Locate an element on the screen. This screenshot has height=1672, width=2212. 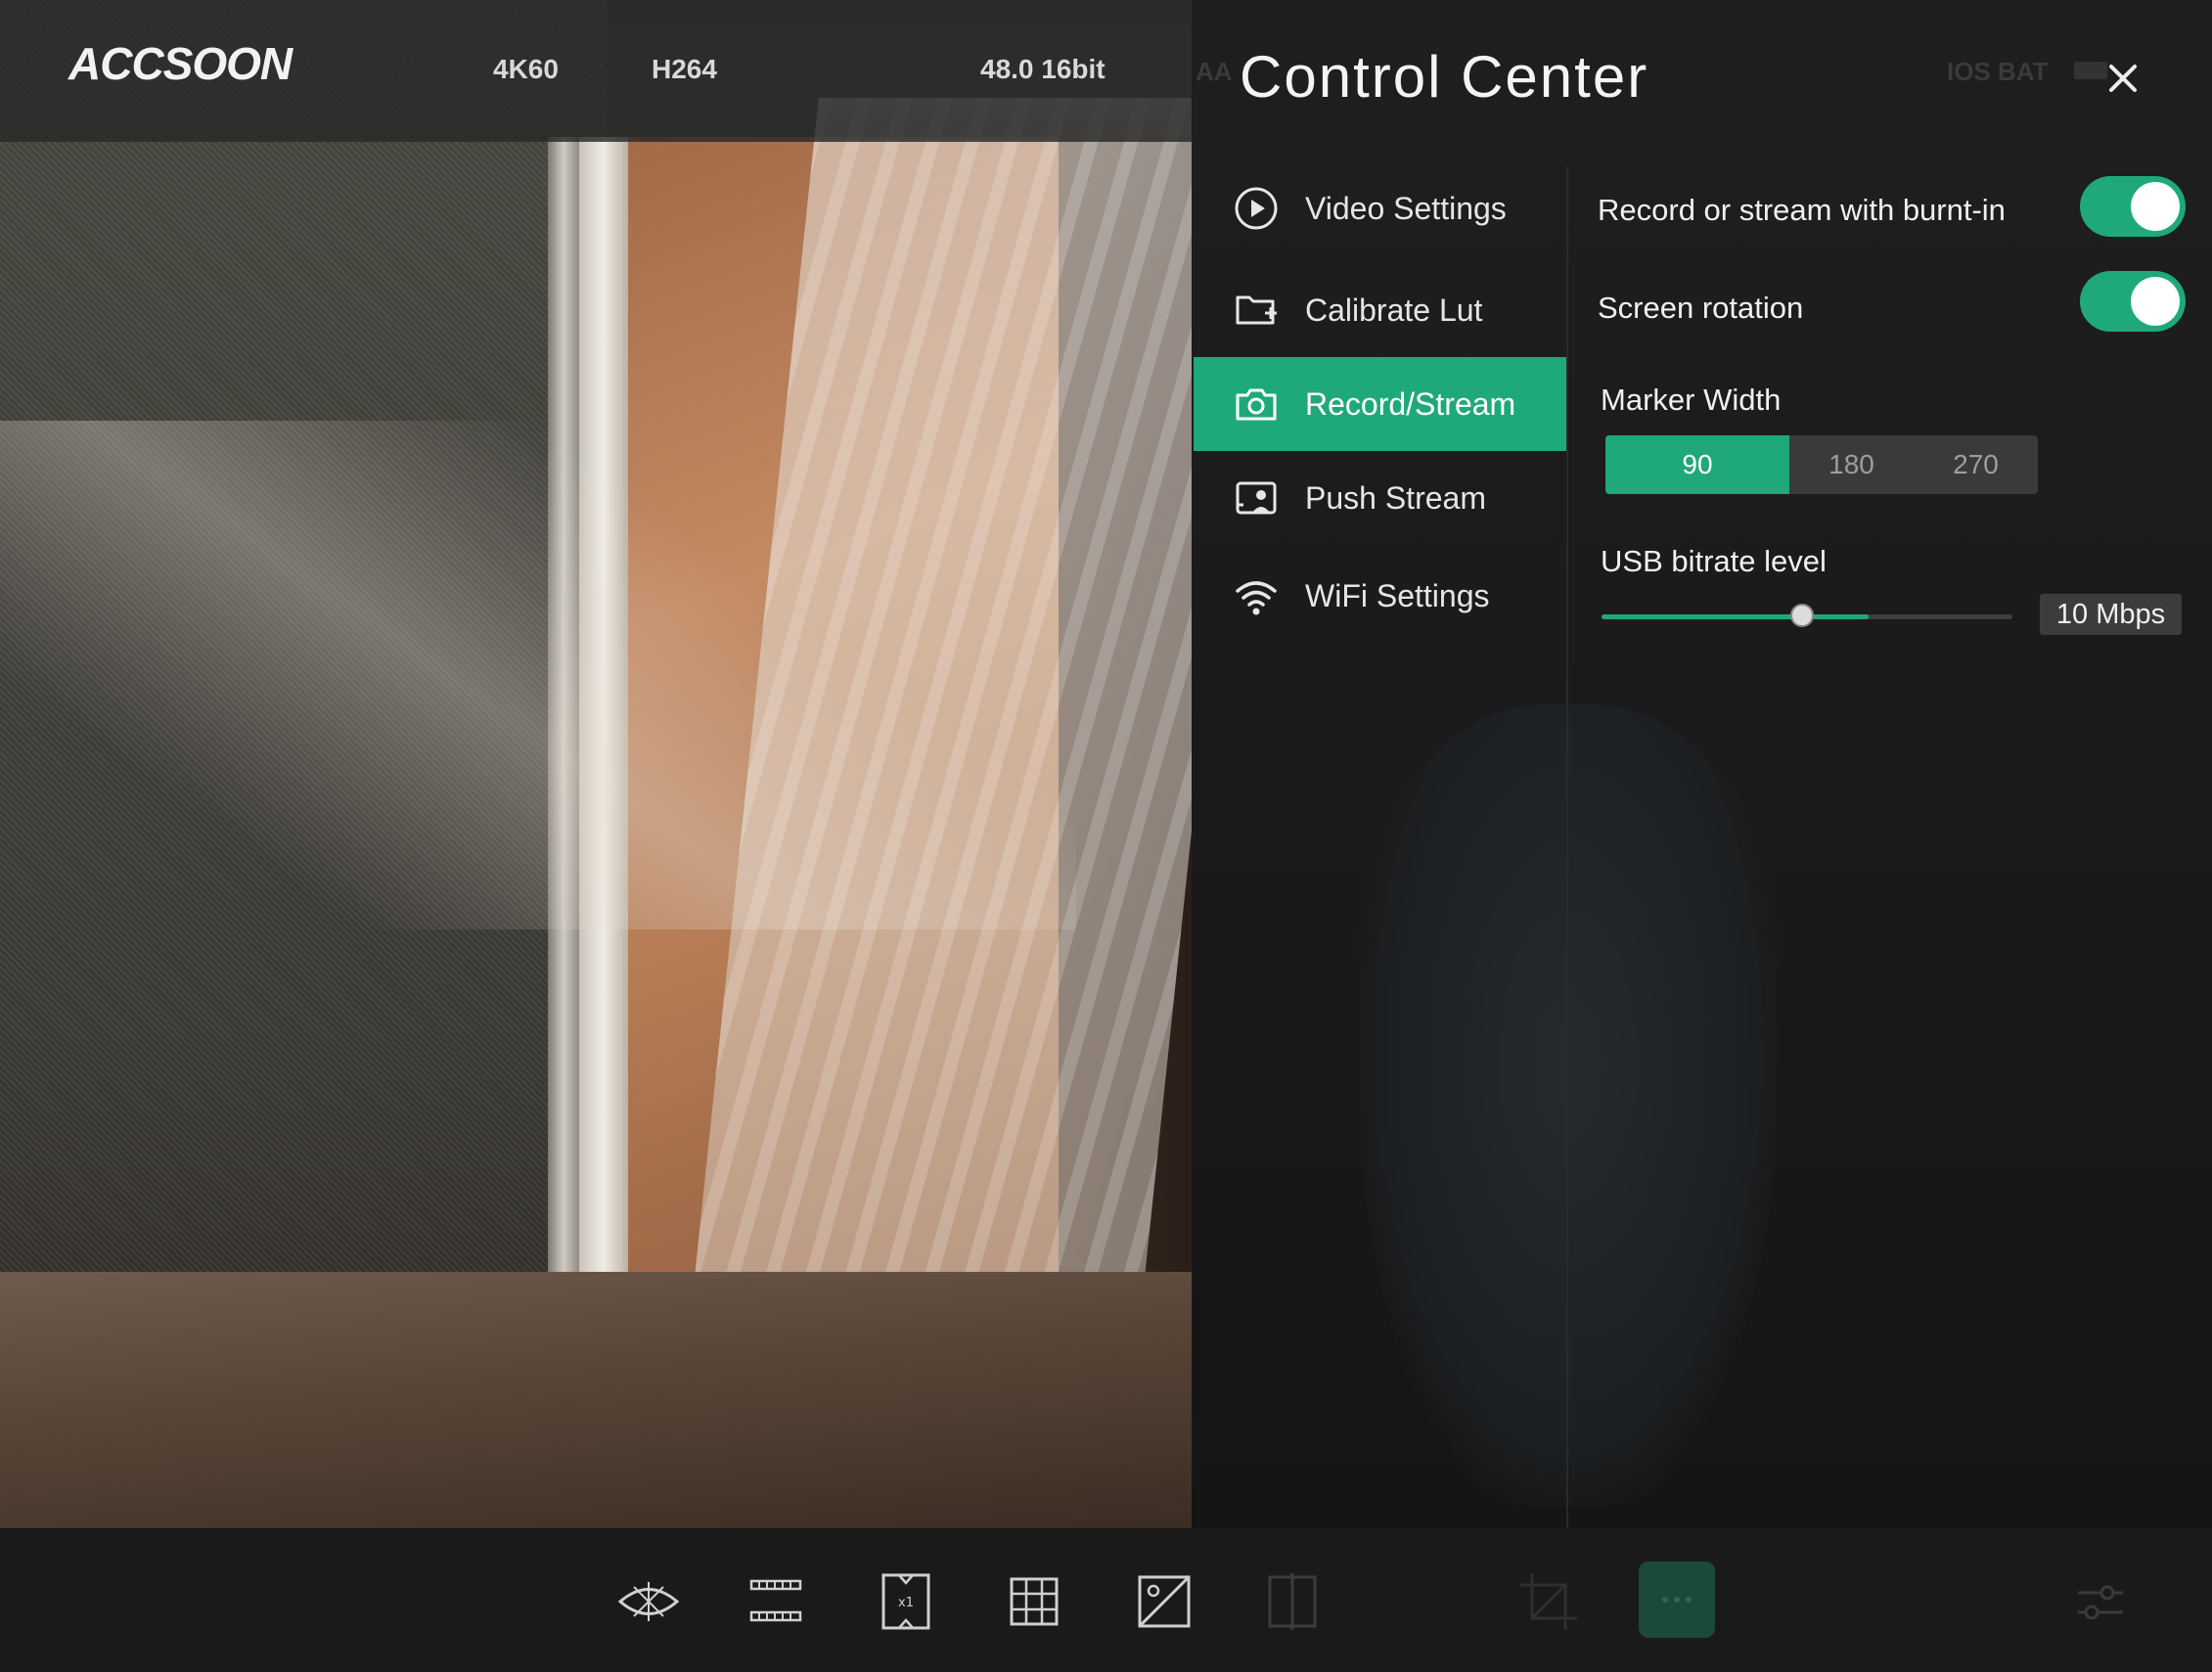
bottom-toolbar is located at coordinates (1106, 1600).